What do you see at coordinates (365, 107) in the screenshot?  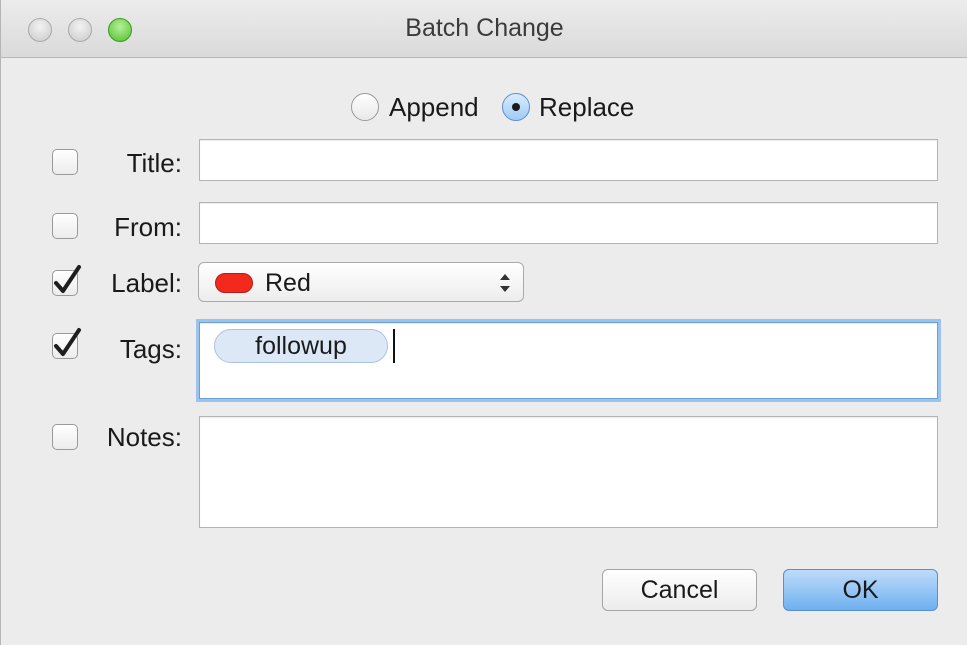 I see `append-radio` at bounding box center [365, 107].